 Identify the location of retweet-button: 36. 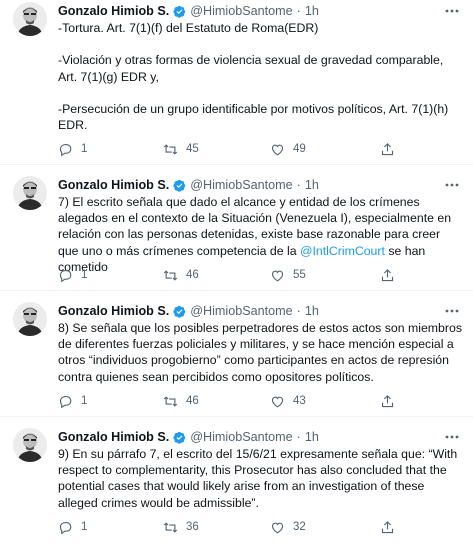
(181, 527).